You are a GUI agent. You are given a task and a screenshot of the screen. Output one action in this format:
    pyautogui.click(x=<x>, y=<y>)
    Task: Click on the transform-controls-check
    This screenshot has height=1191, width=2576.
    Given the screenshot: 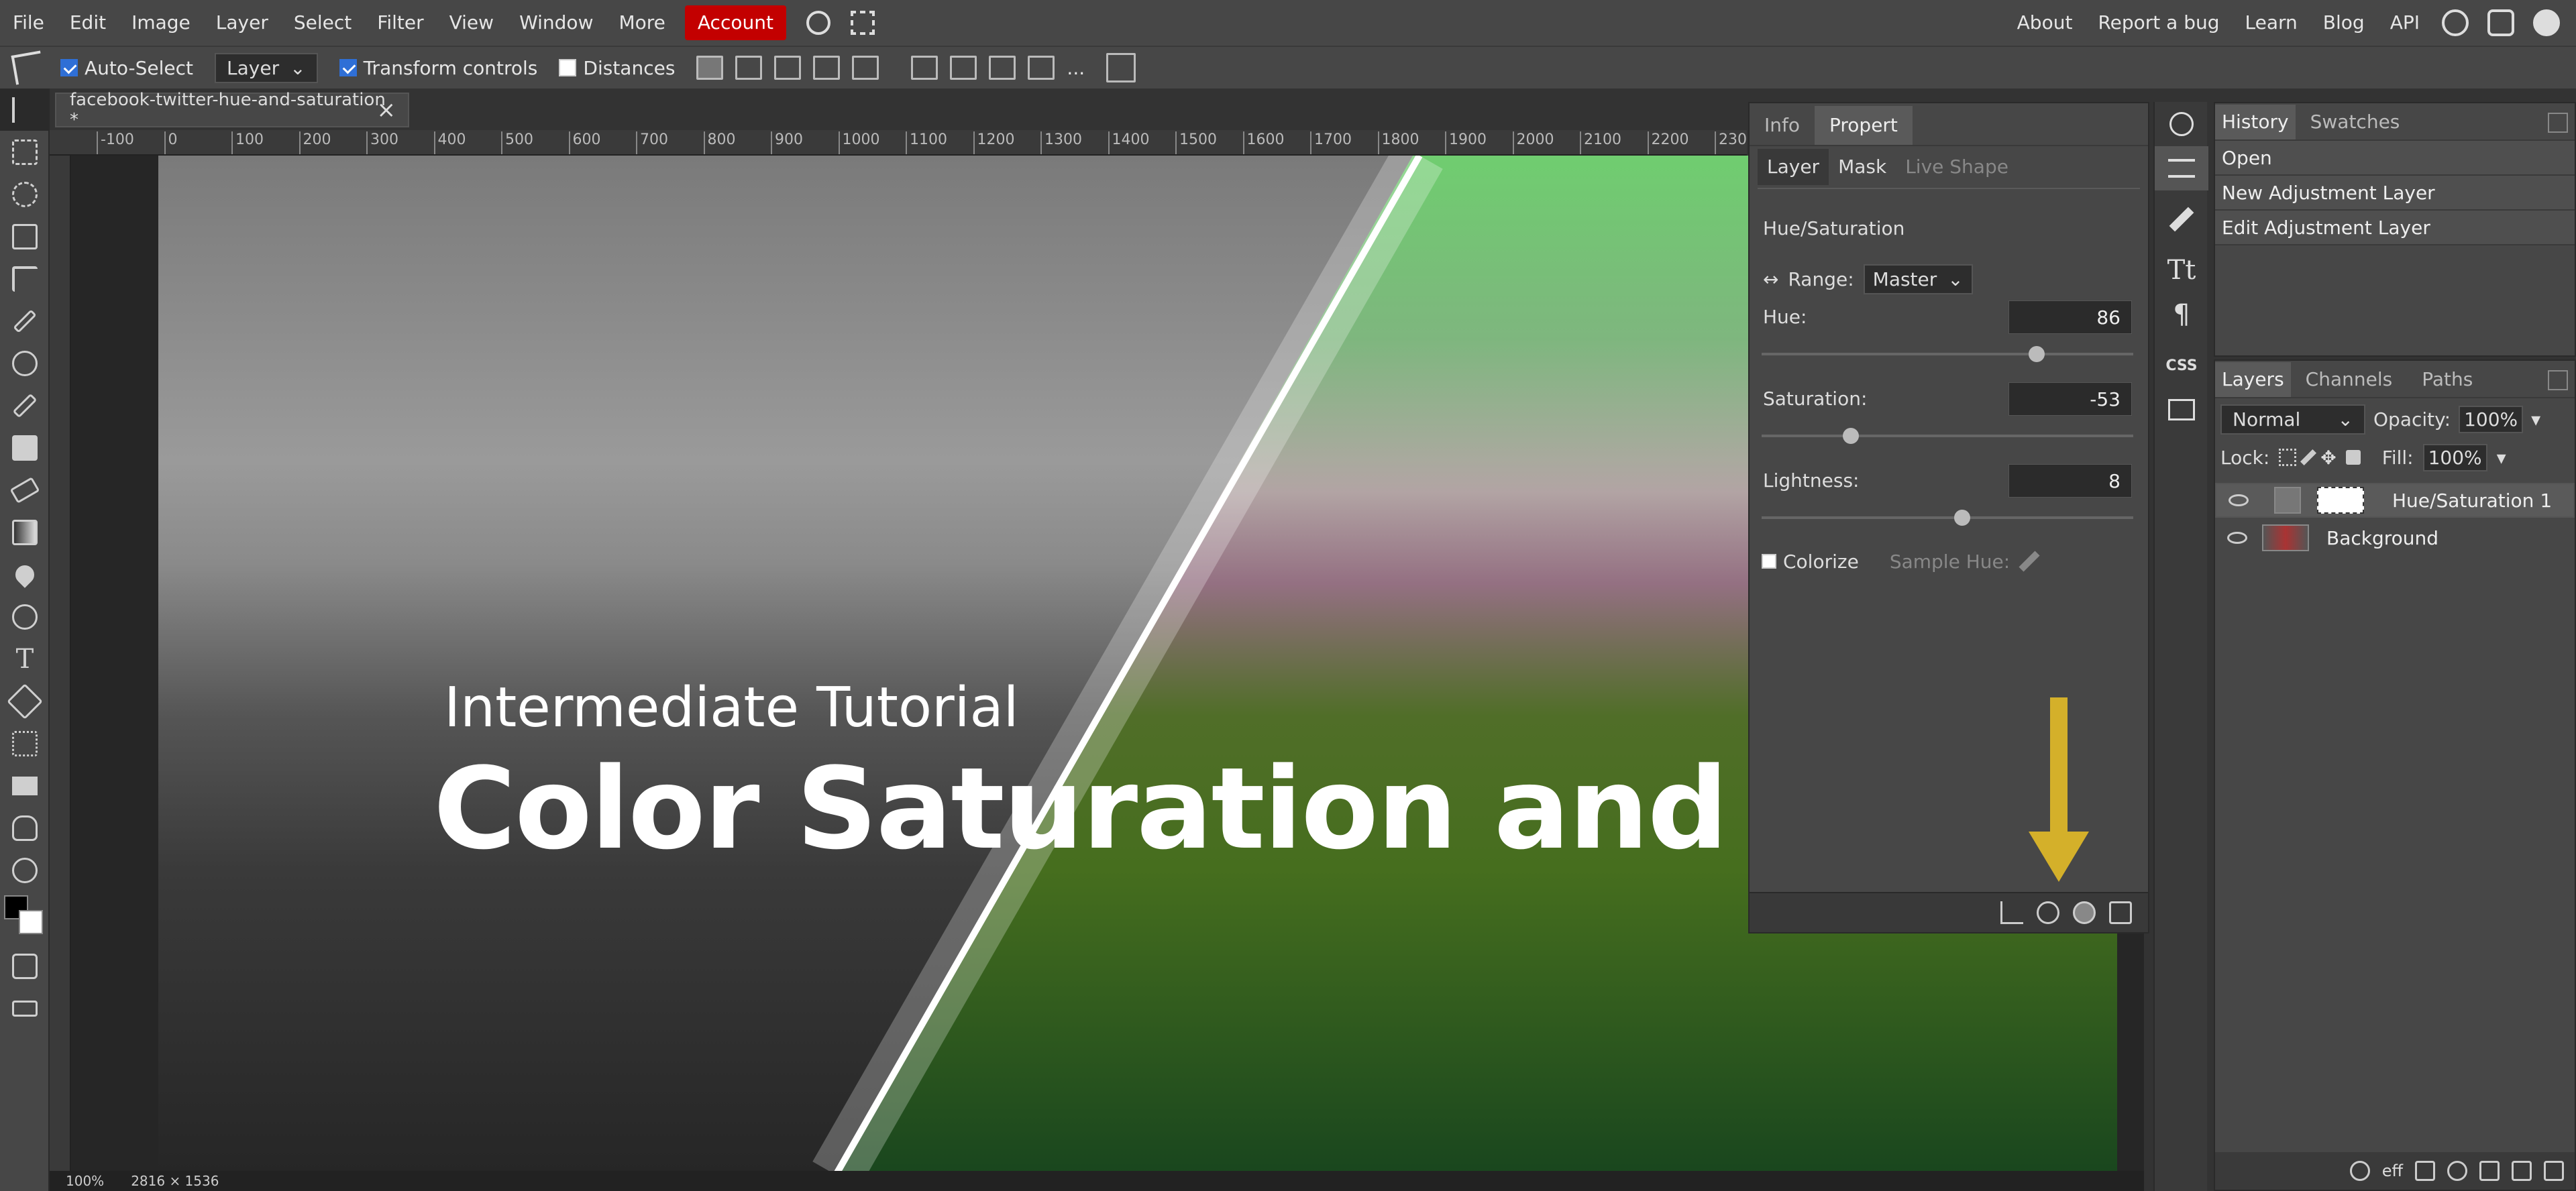 What is the action you would take?
    pyautogui.click(x=348, y=67)
    